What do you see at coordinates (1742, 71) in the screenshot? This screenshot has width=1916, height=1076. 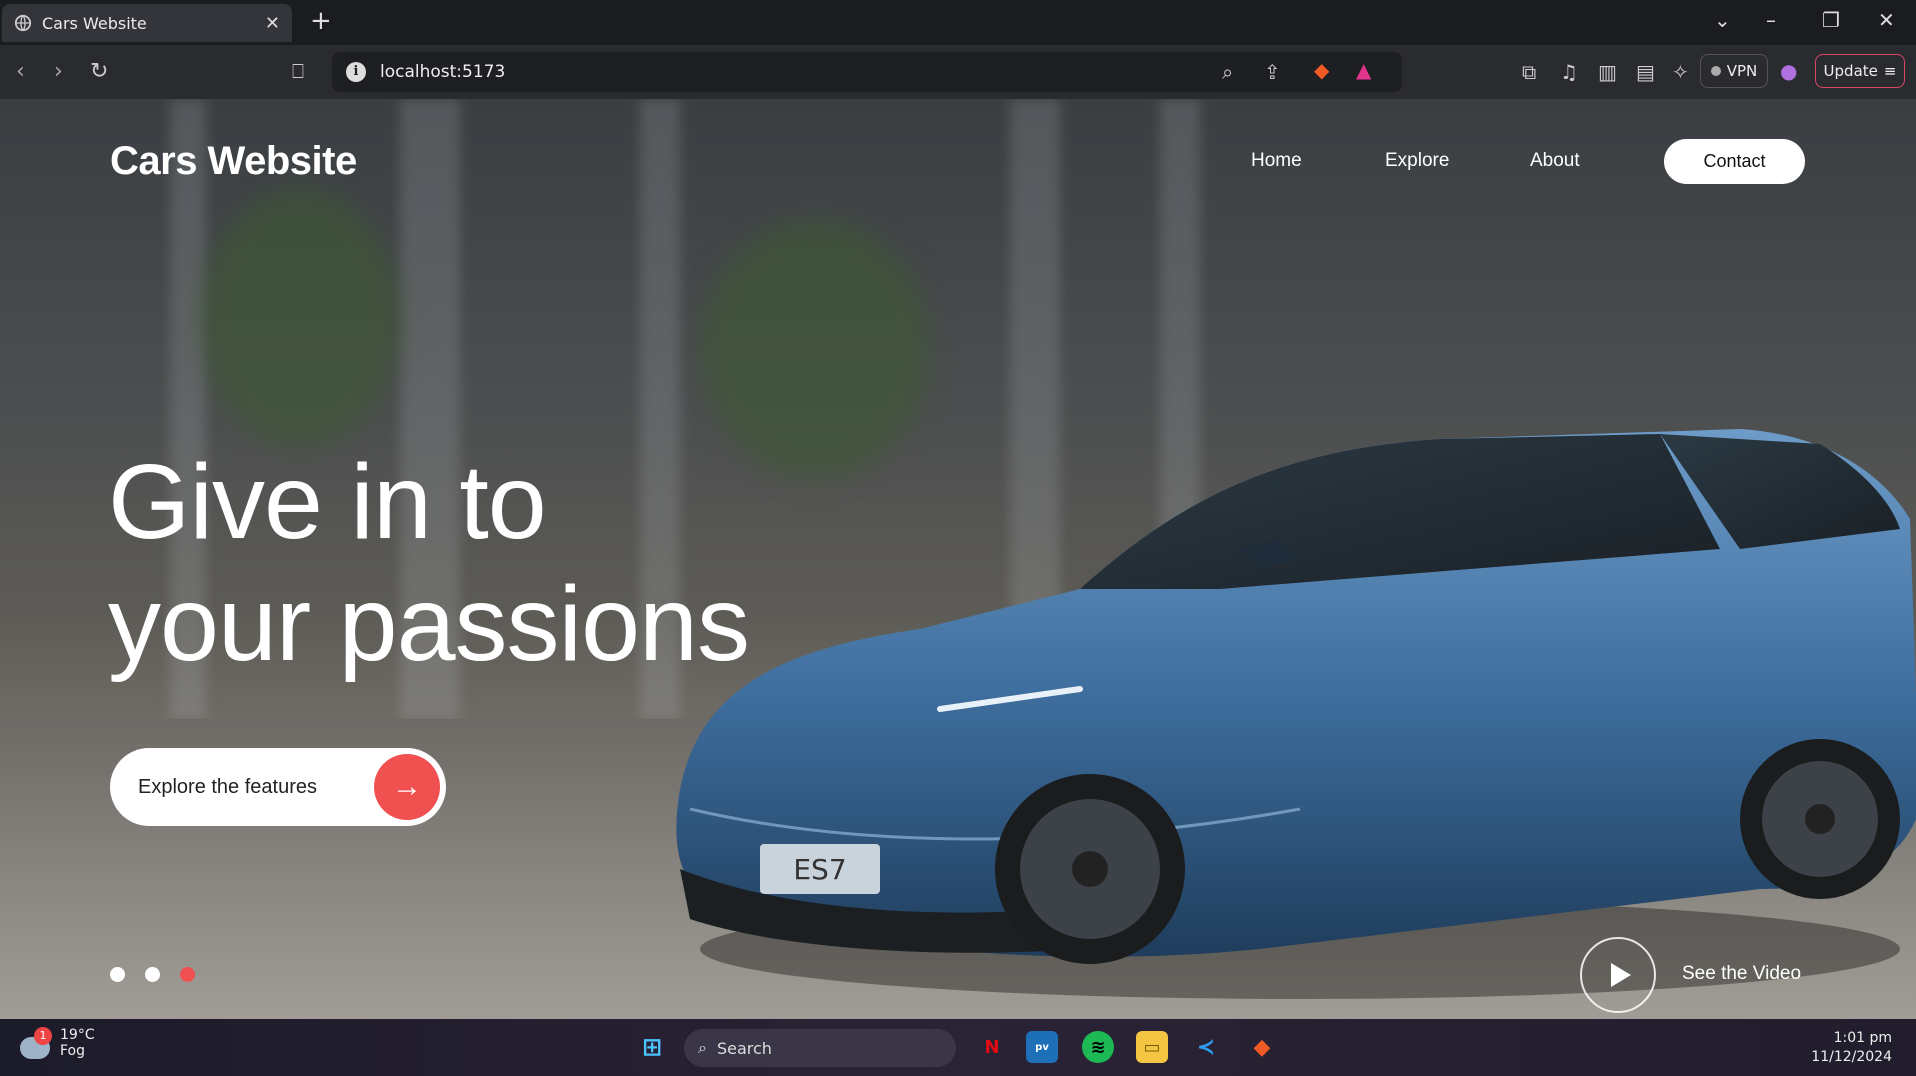 I see `vpn-label: VPN` at bounding box center [1742, 71].